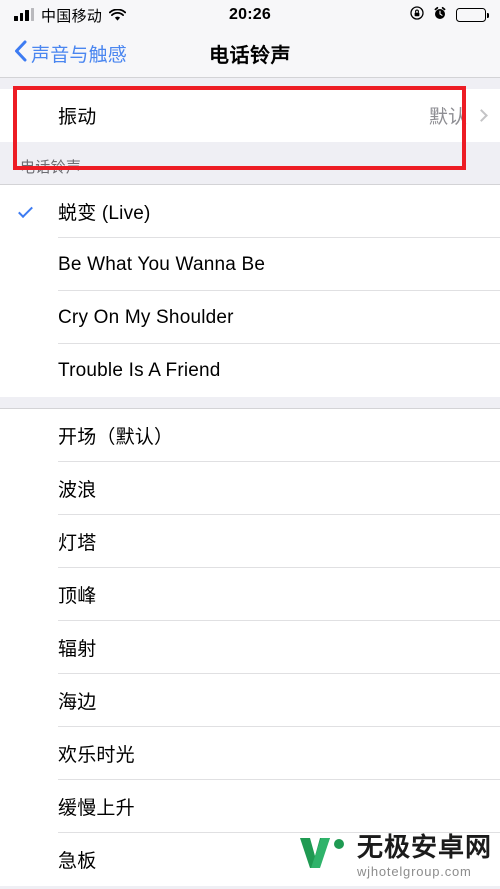 The width and height of the screenshot is (500, 889). What do you see at coordinates (79, 55) in the screenshot?
I see `back-button-label: 声音与触感` at bounding box center [79, 55].